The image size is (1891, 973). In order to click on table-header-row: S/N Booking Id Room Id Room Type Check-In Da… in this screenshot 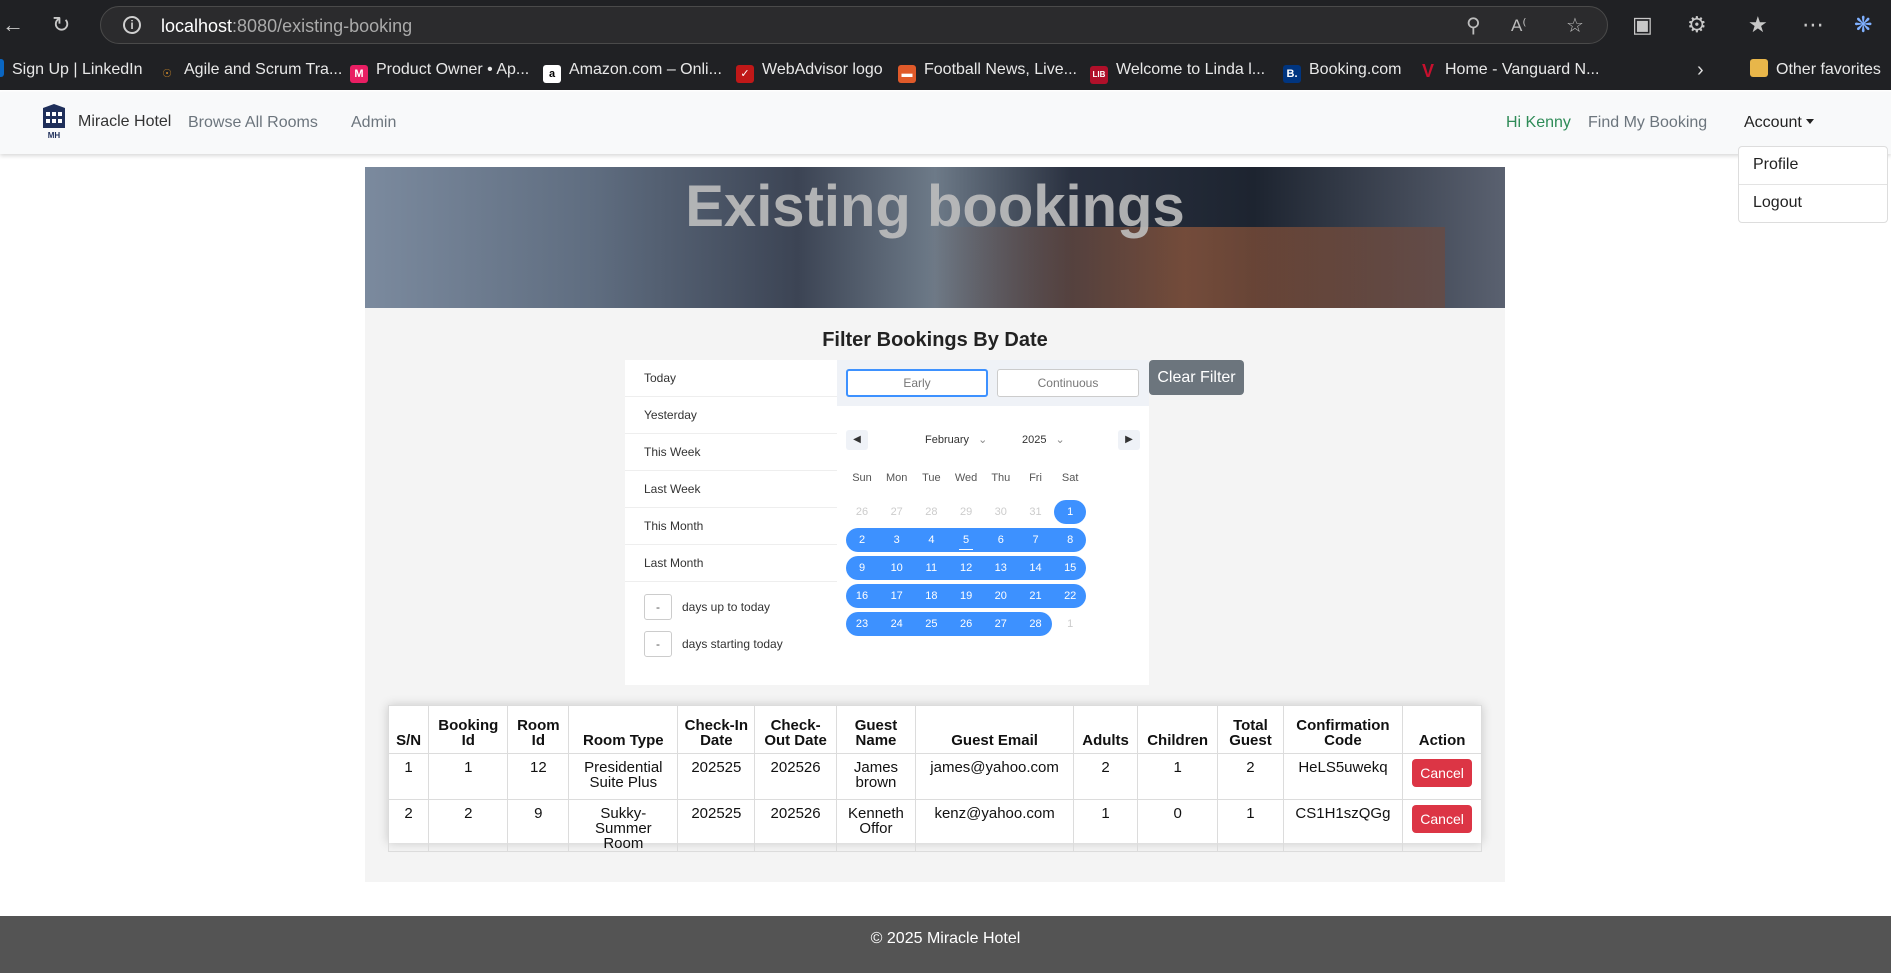, I will do `click(934, 729)`.